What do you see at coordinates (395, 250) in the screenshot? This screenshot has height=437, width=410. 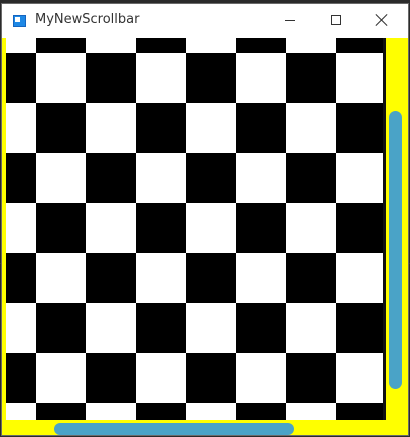 I see `vertical-scrollbar-thumb` at bounding box center [395, 250].